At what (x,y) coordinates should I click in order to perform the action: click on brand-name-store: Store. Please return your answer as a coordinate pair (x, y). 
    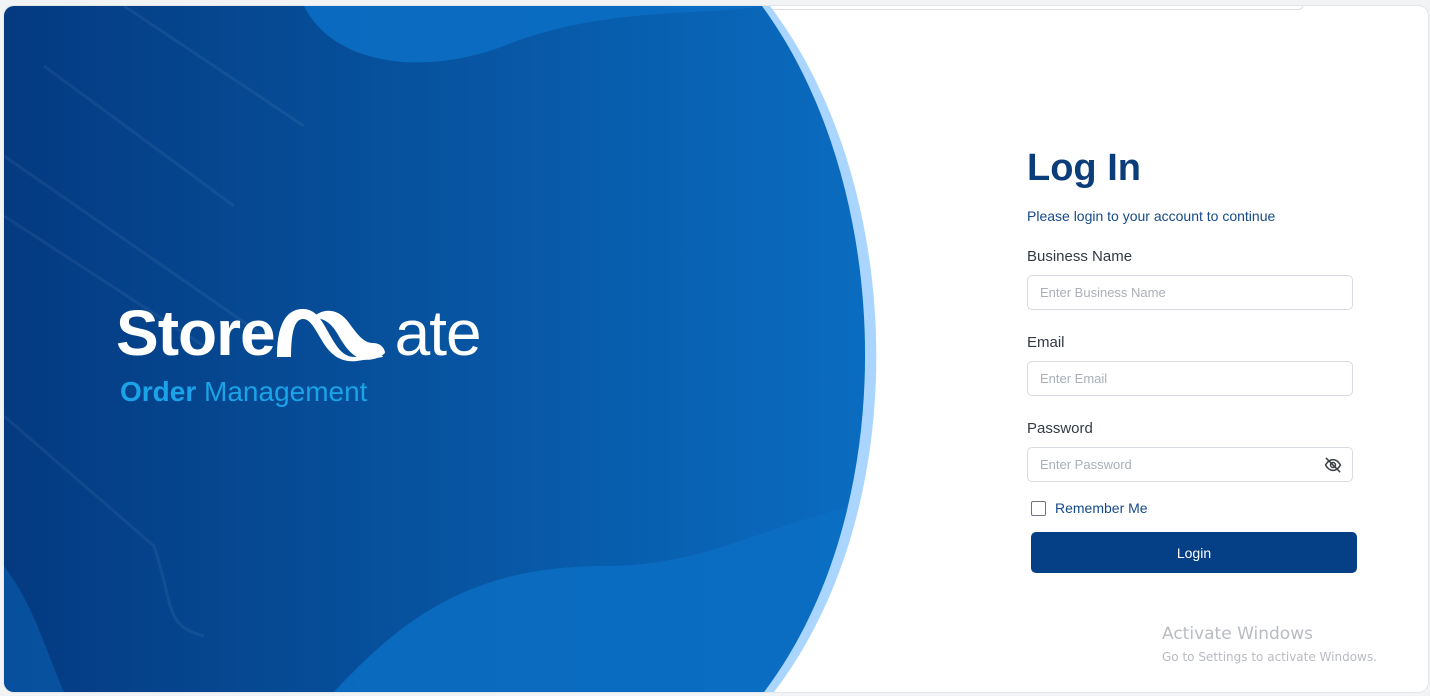
    Looking at the image, I should click on (196, 333).